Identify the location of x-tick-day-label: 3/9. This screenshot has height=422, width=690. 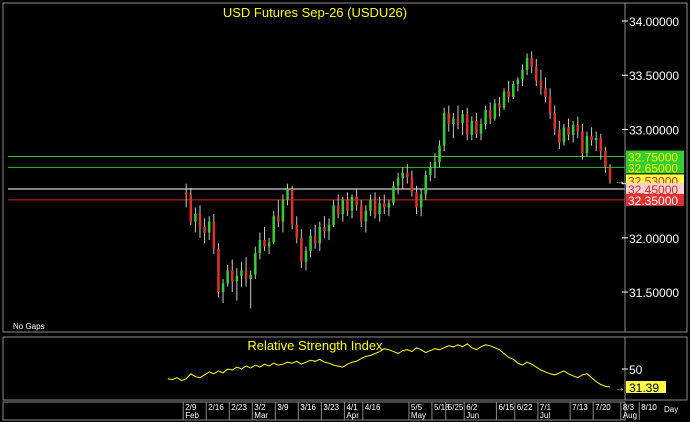
(283, 407).